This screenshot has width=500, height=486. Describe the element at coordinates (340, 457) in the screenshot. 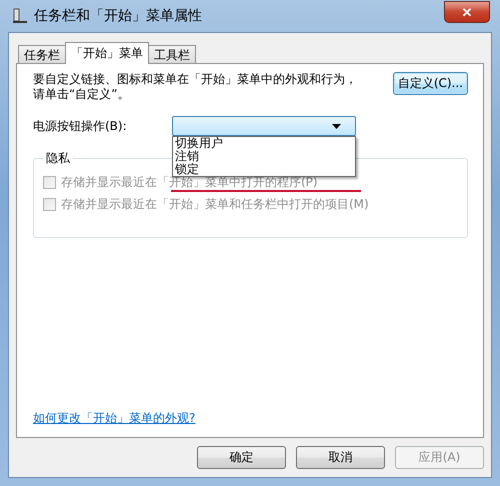

I see `dialog-button: 取消` at that location.